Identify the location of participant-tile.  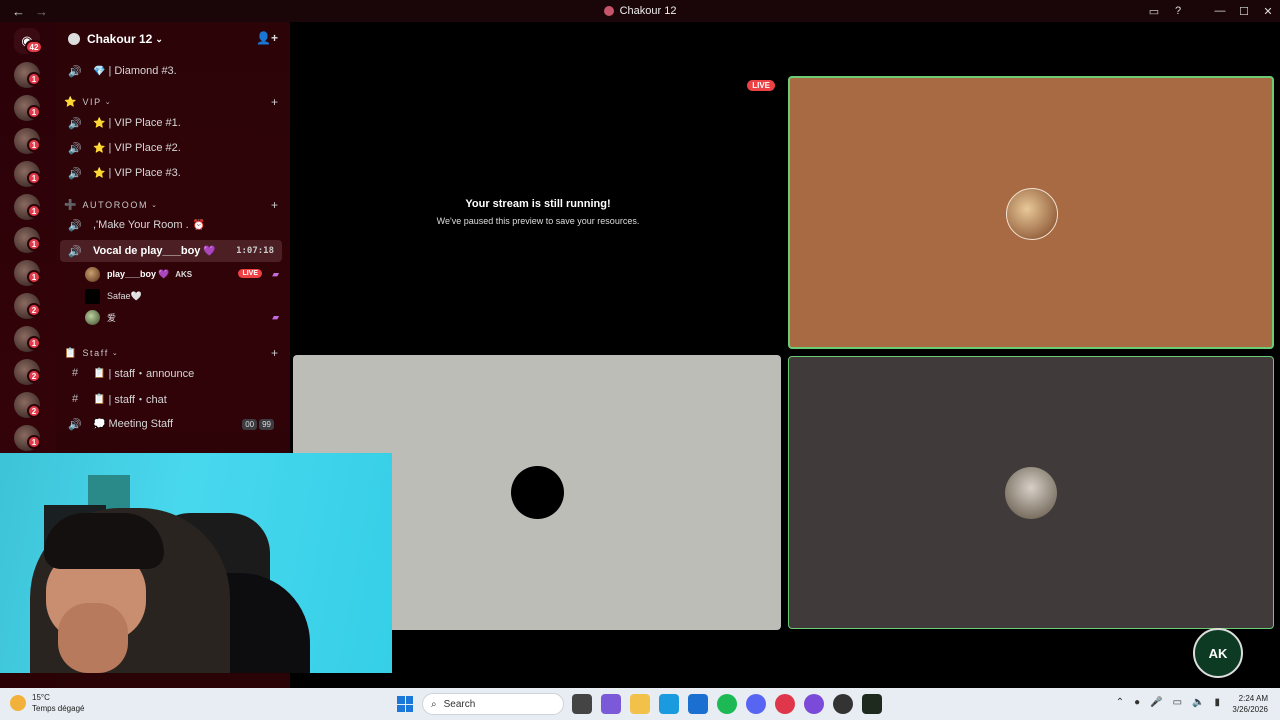
(1031, 492).